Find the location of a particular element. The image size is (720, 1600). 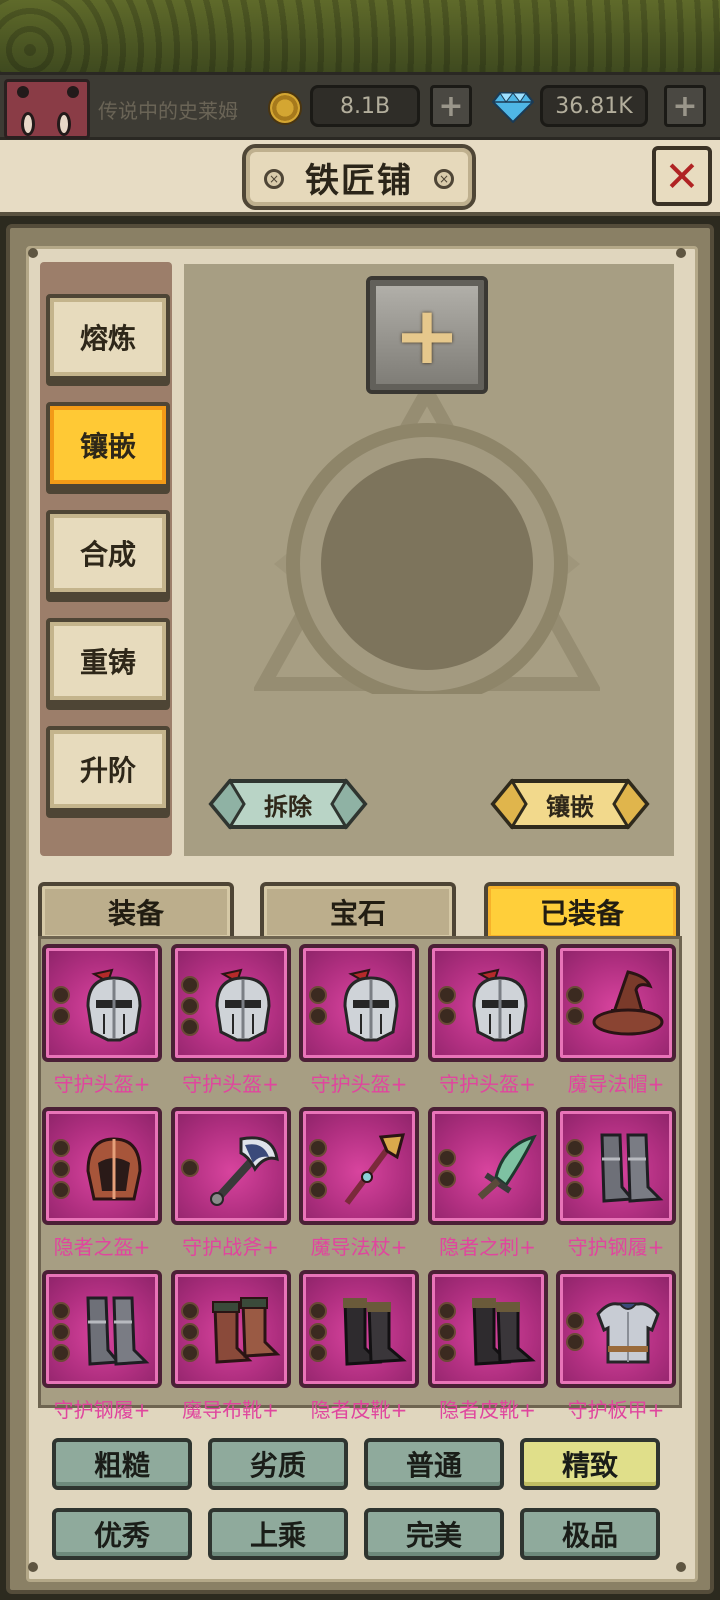

hood-helmet-icon is located at coordinates (114, 1169).